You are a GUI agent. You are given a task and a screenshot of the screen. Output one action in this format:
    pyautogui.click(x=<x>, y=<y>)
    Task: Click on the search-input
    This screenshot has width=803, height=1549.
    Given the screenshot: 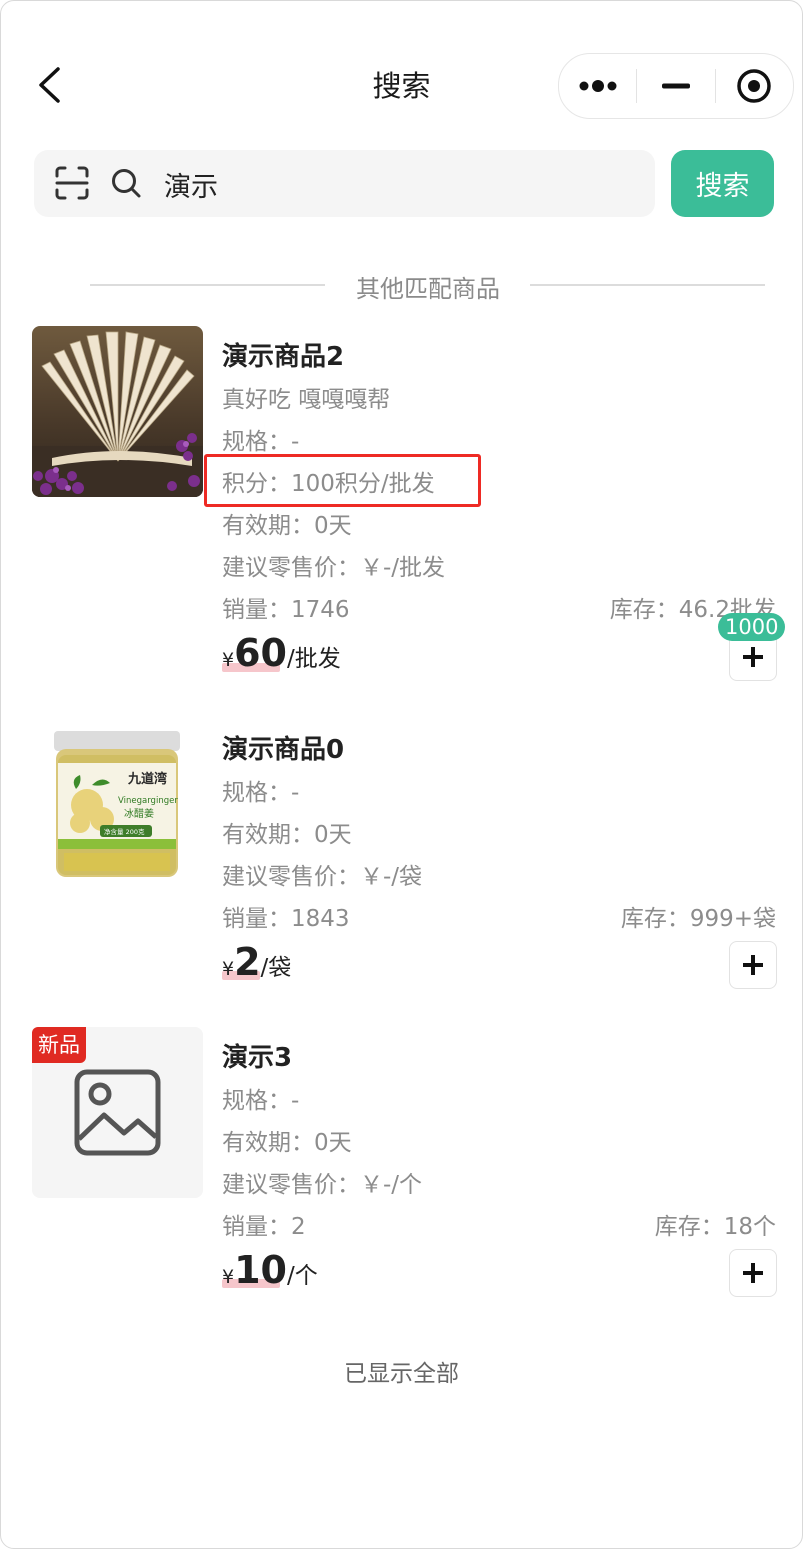 What is the action you would take?
    pyautogui.click(x=399, y=184)
    